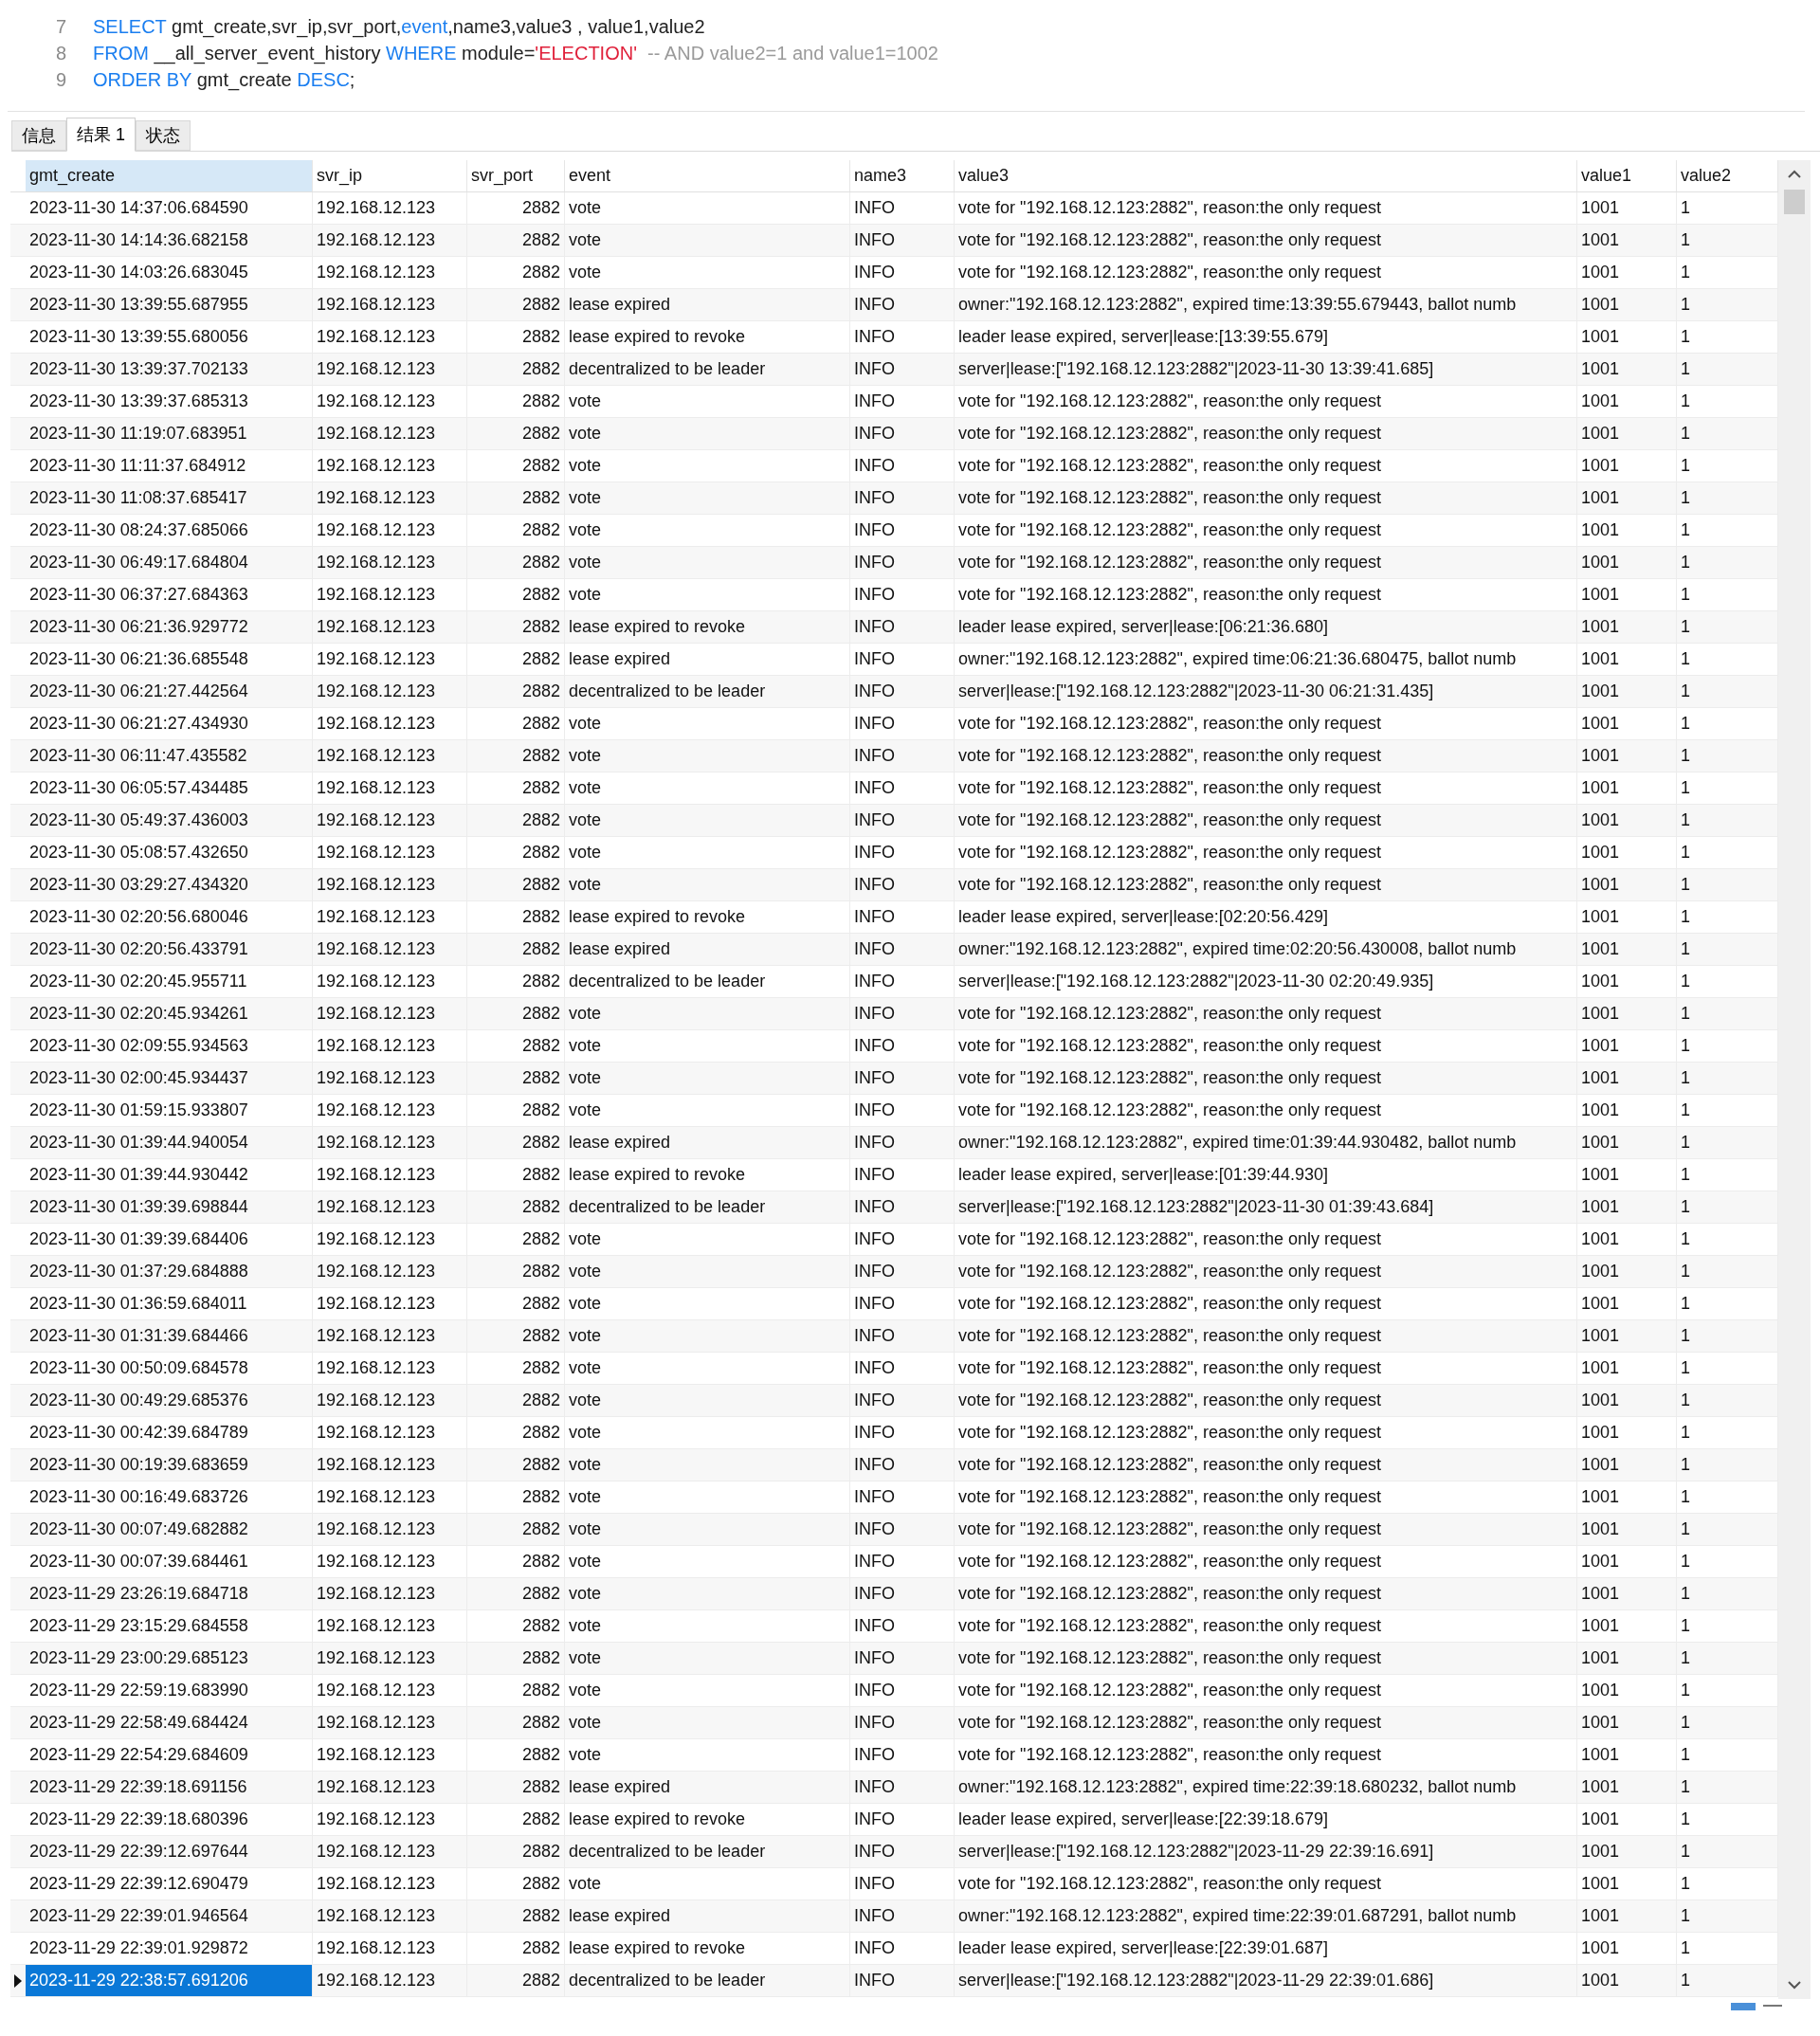 The height and width of the screenshot is (2036, 1820). I want to click on table-cell: owner:"192.168.12.123:2882", expired time:06:21:36.680475, ballot numb, so click(1266, 659).